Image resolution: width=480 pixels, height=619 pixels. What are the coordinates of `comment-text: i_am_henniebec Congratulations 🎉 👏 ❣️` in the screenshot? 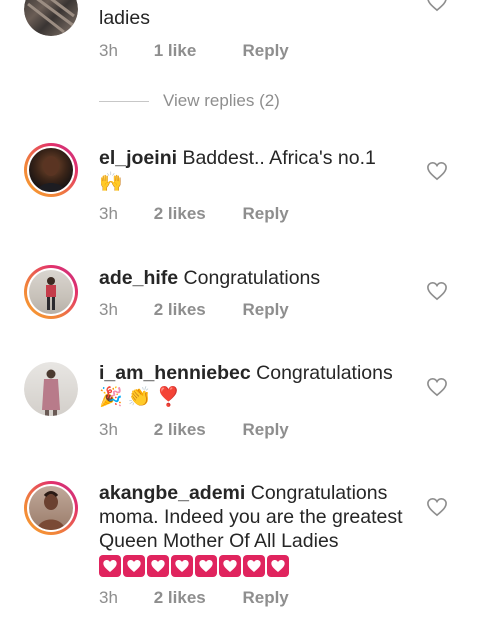 It's located at (255, 385).